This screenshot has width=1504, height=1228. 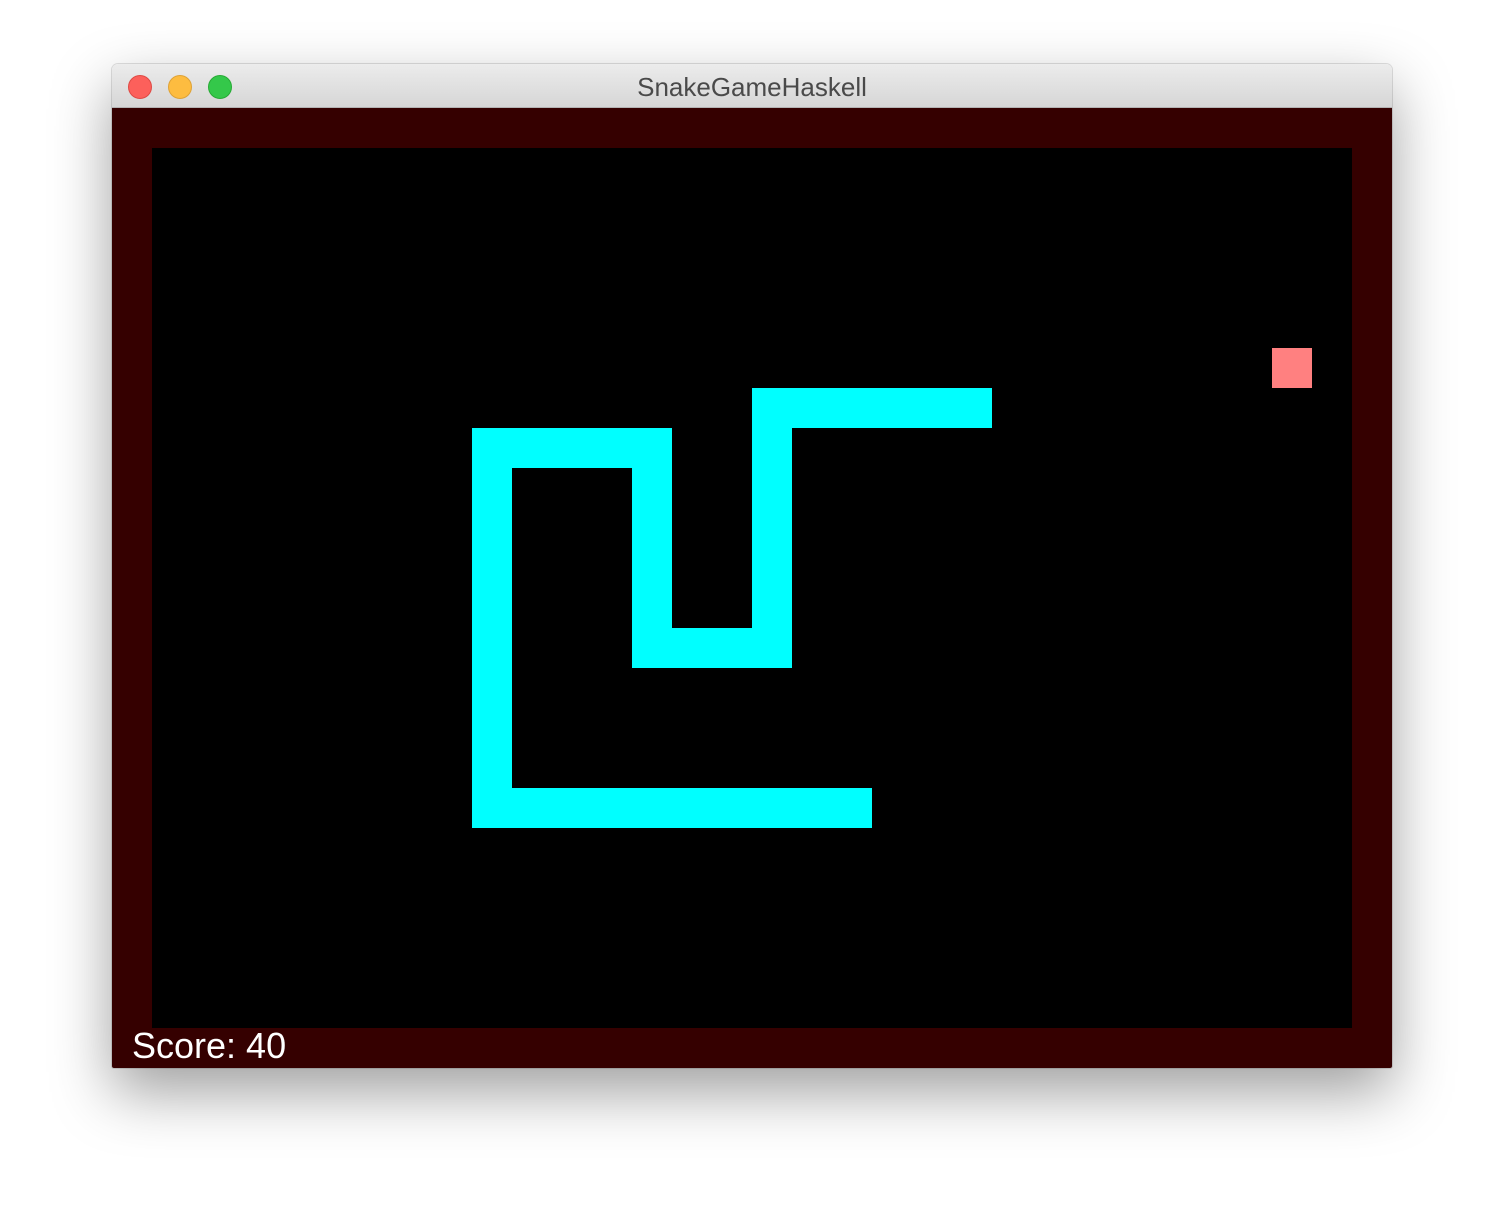 I want to click on score-label: Score: 40, so click(x=209, y=1045).